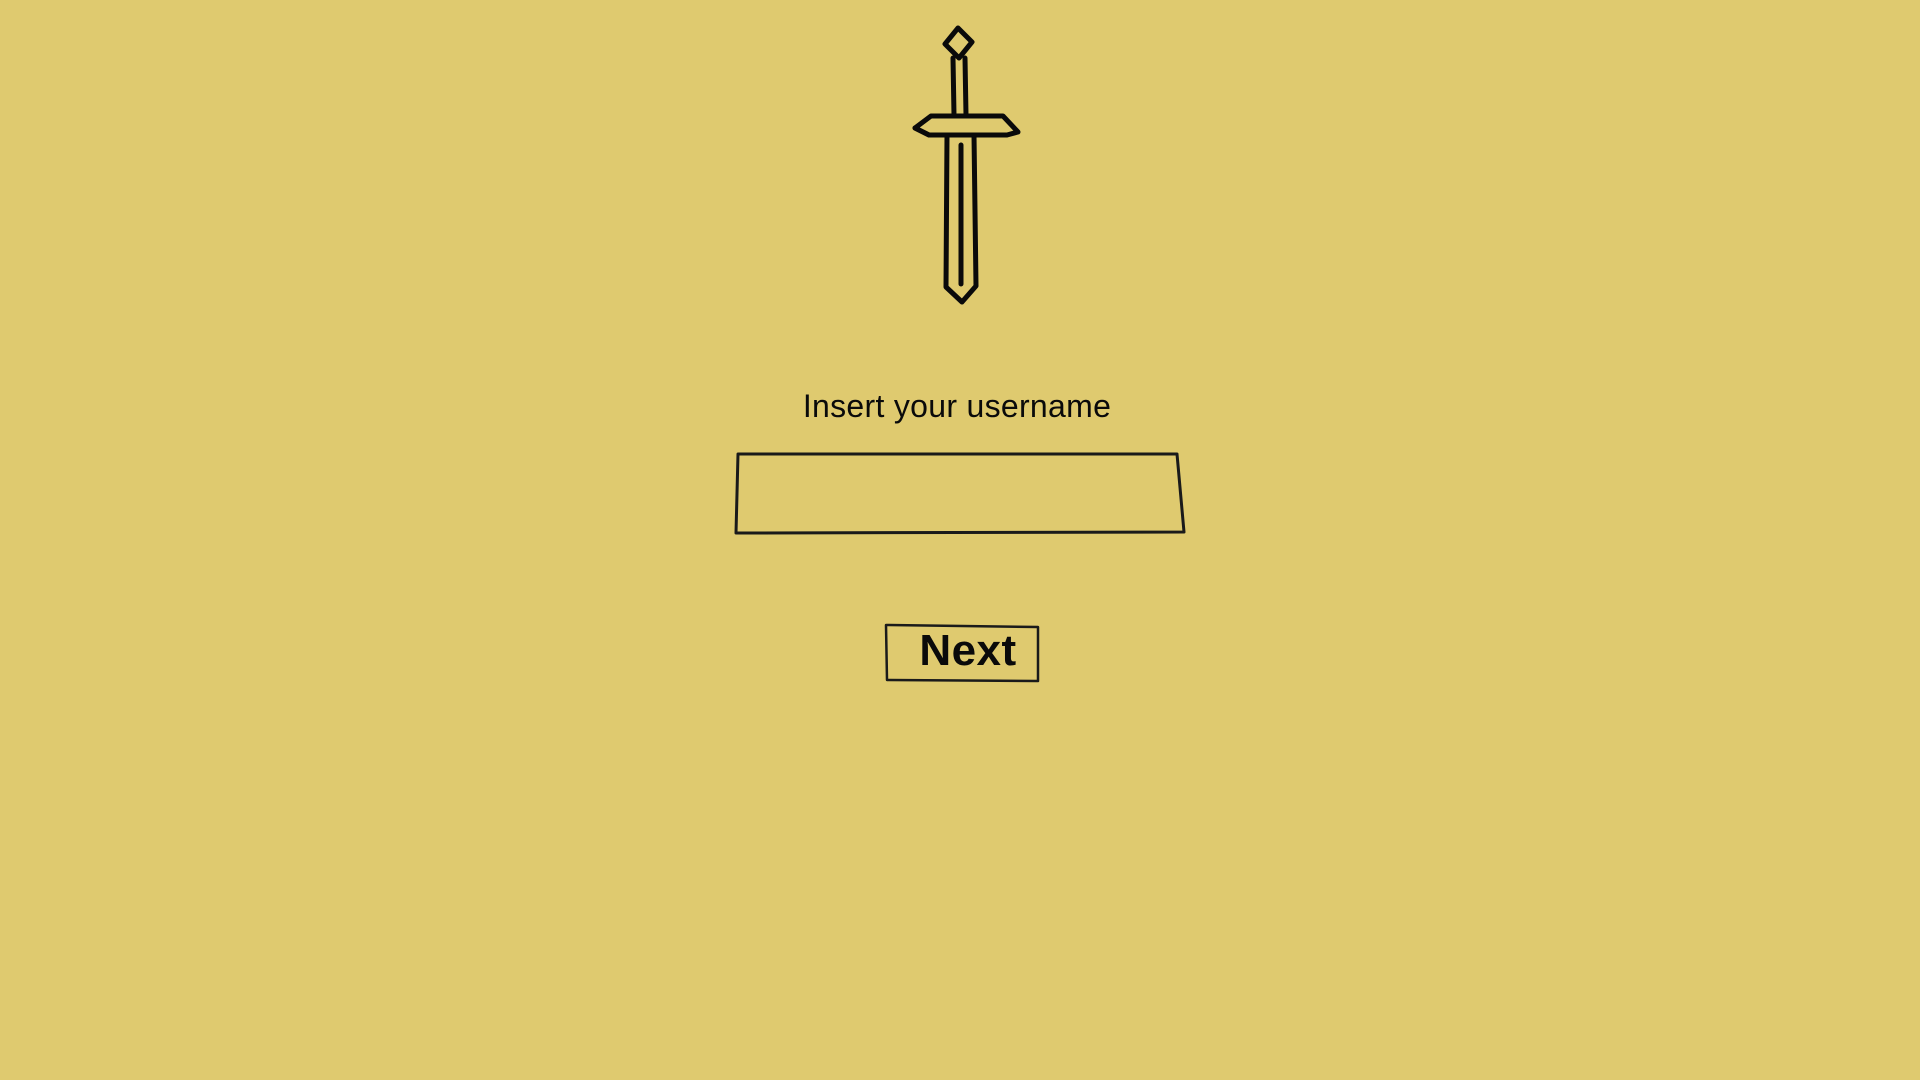 This screenshot has height=1080, width=1920. I want to click on next-button-label: Next, so click(968, 650).